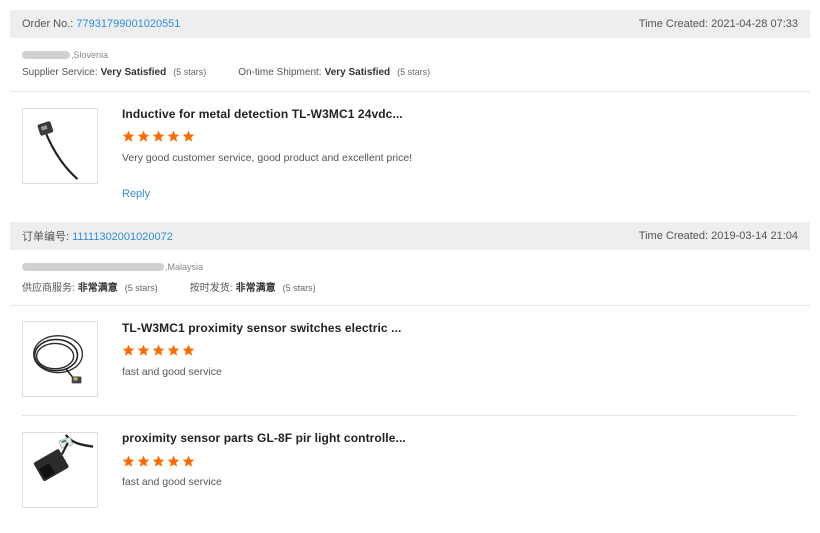  Describe the element at coordinates (97, 288) in the screenshot. I see `supplier-service-value: 非常满意` at that location.